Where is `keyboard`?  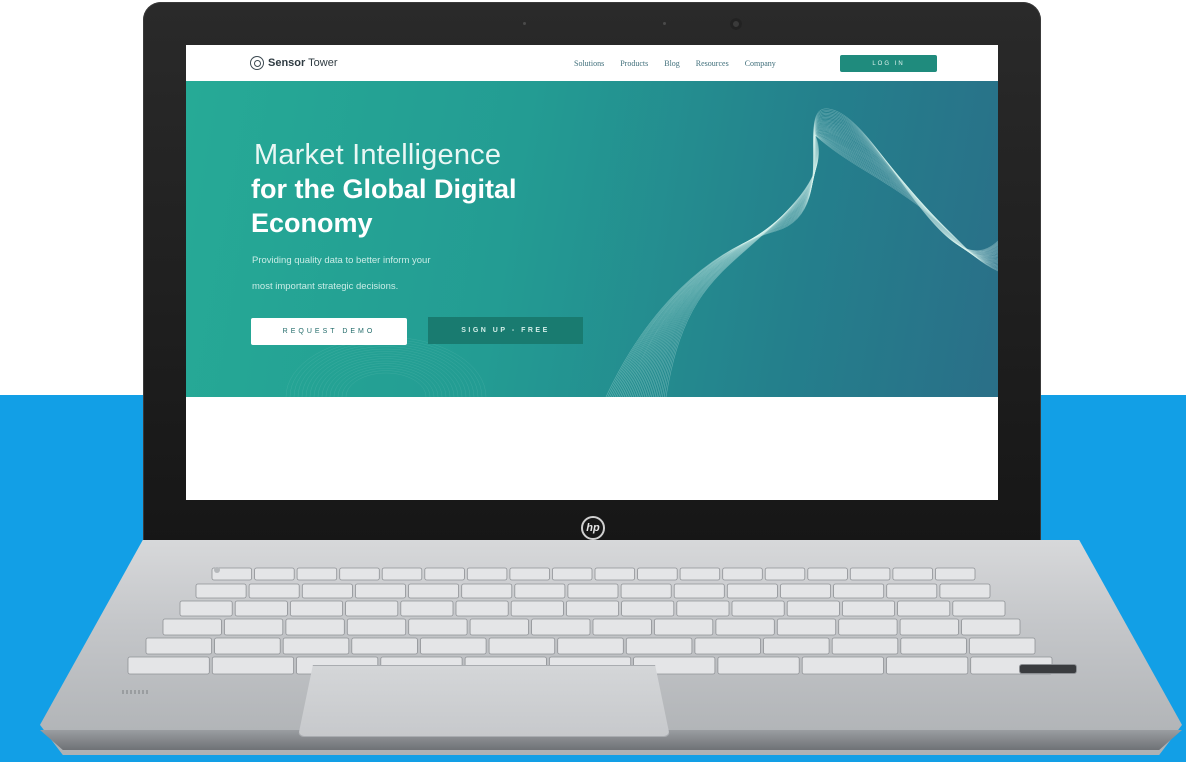 keyboard is located at coordinates (590, 621).